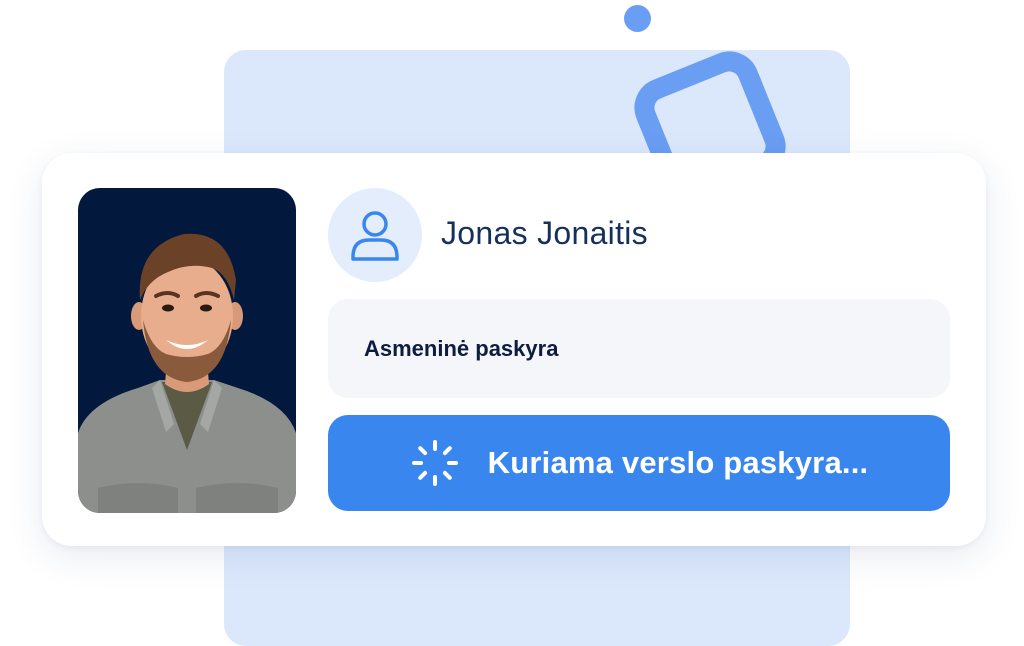  What do you see at coordinates (544, 233) in the screenshot?
I see `user-name: Jonas Jonaitis` at bounding box center [544, 233].